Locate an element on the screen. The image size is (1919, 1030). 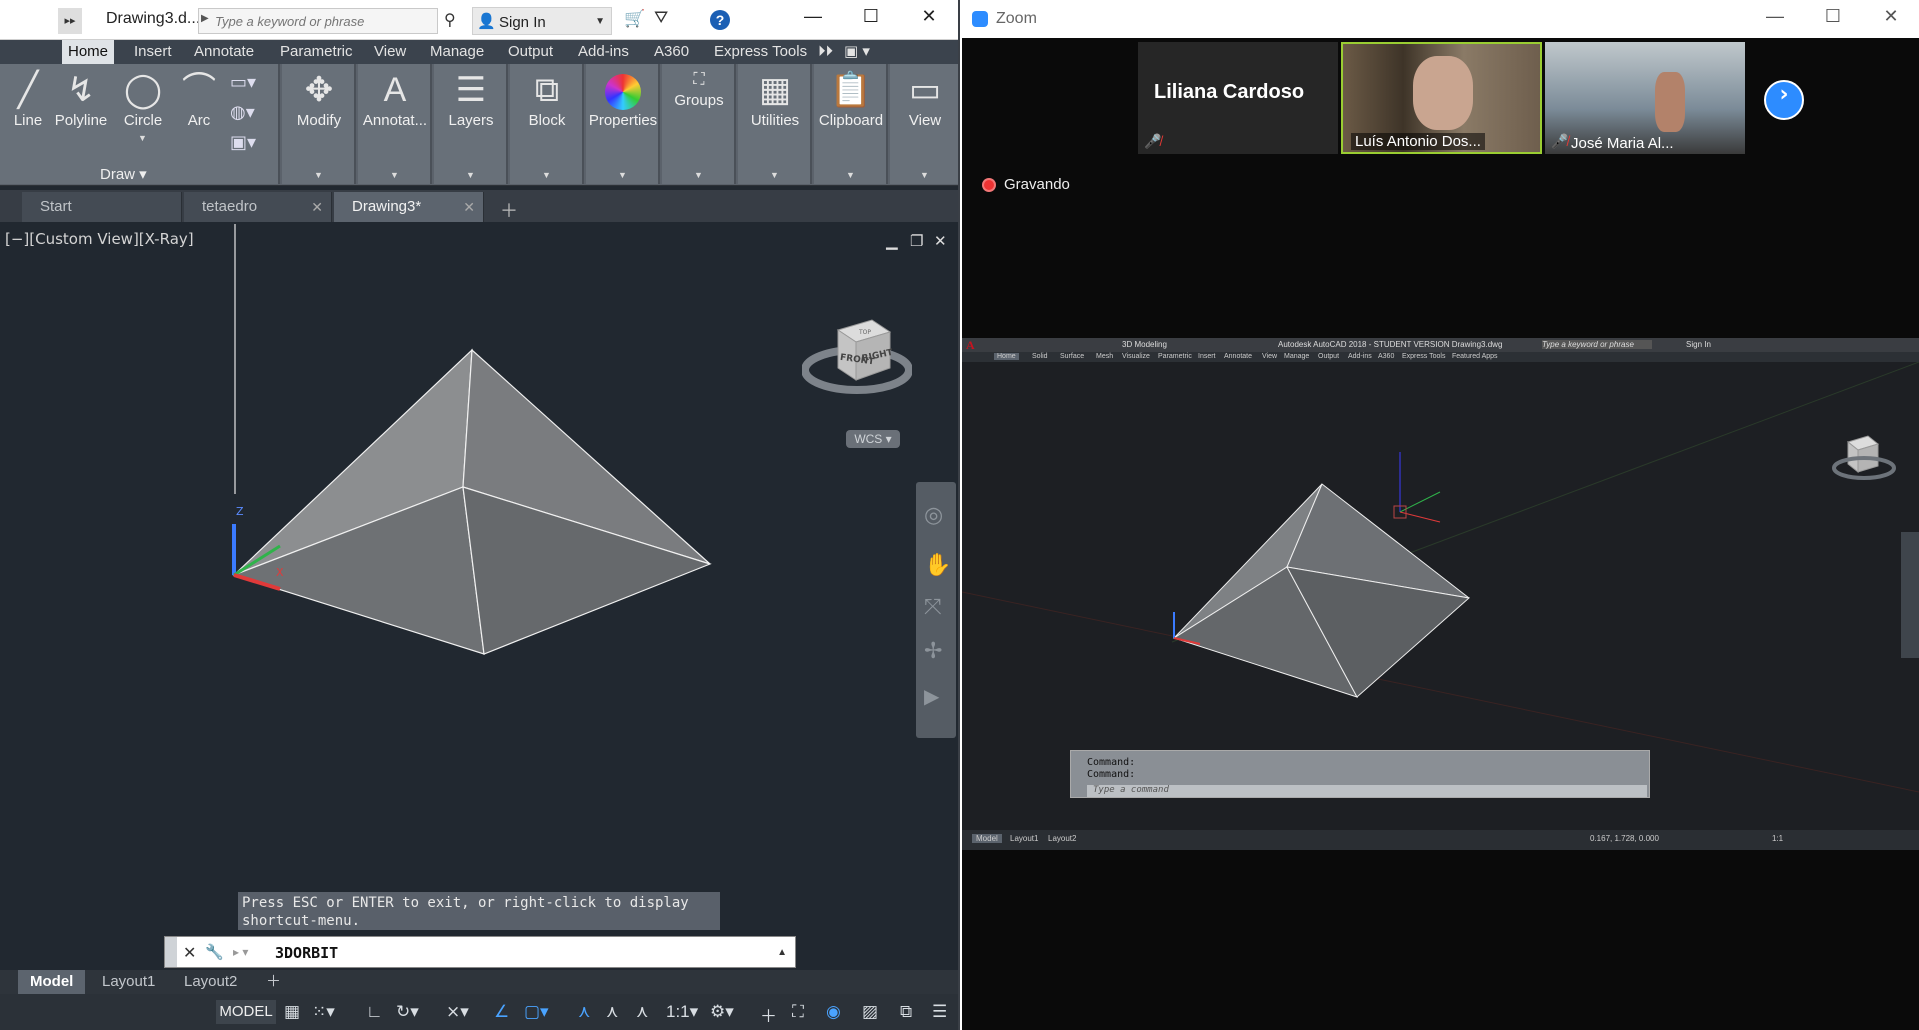
draw-panel-label: Draw ▾ is located at coordinates (123, 174).